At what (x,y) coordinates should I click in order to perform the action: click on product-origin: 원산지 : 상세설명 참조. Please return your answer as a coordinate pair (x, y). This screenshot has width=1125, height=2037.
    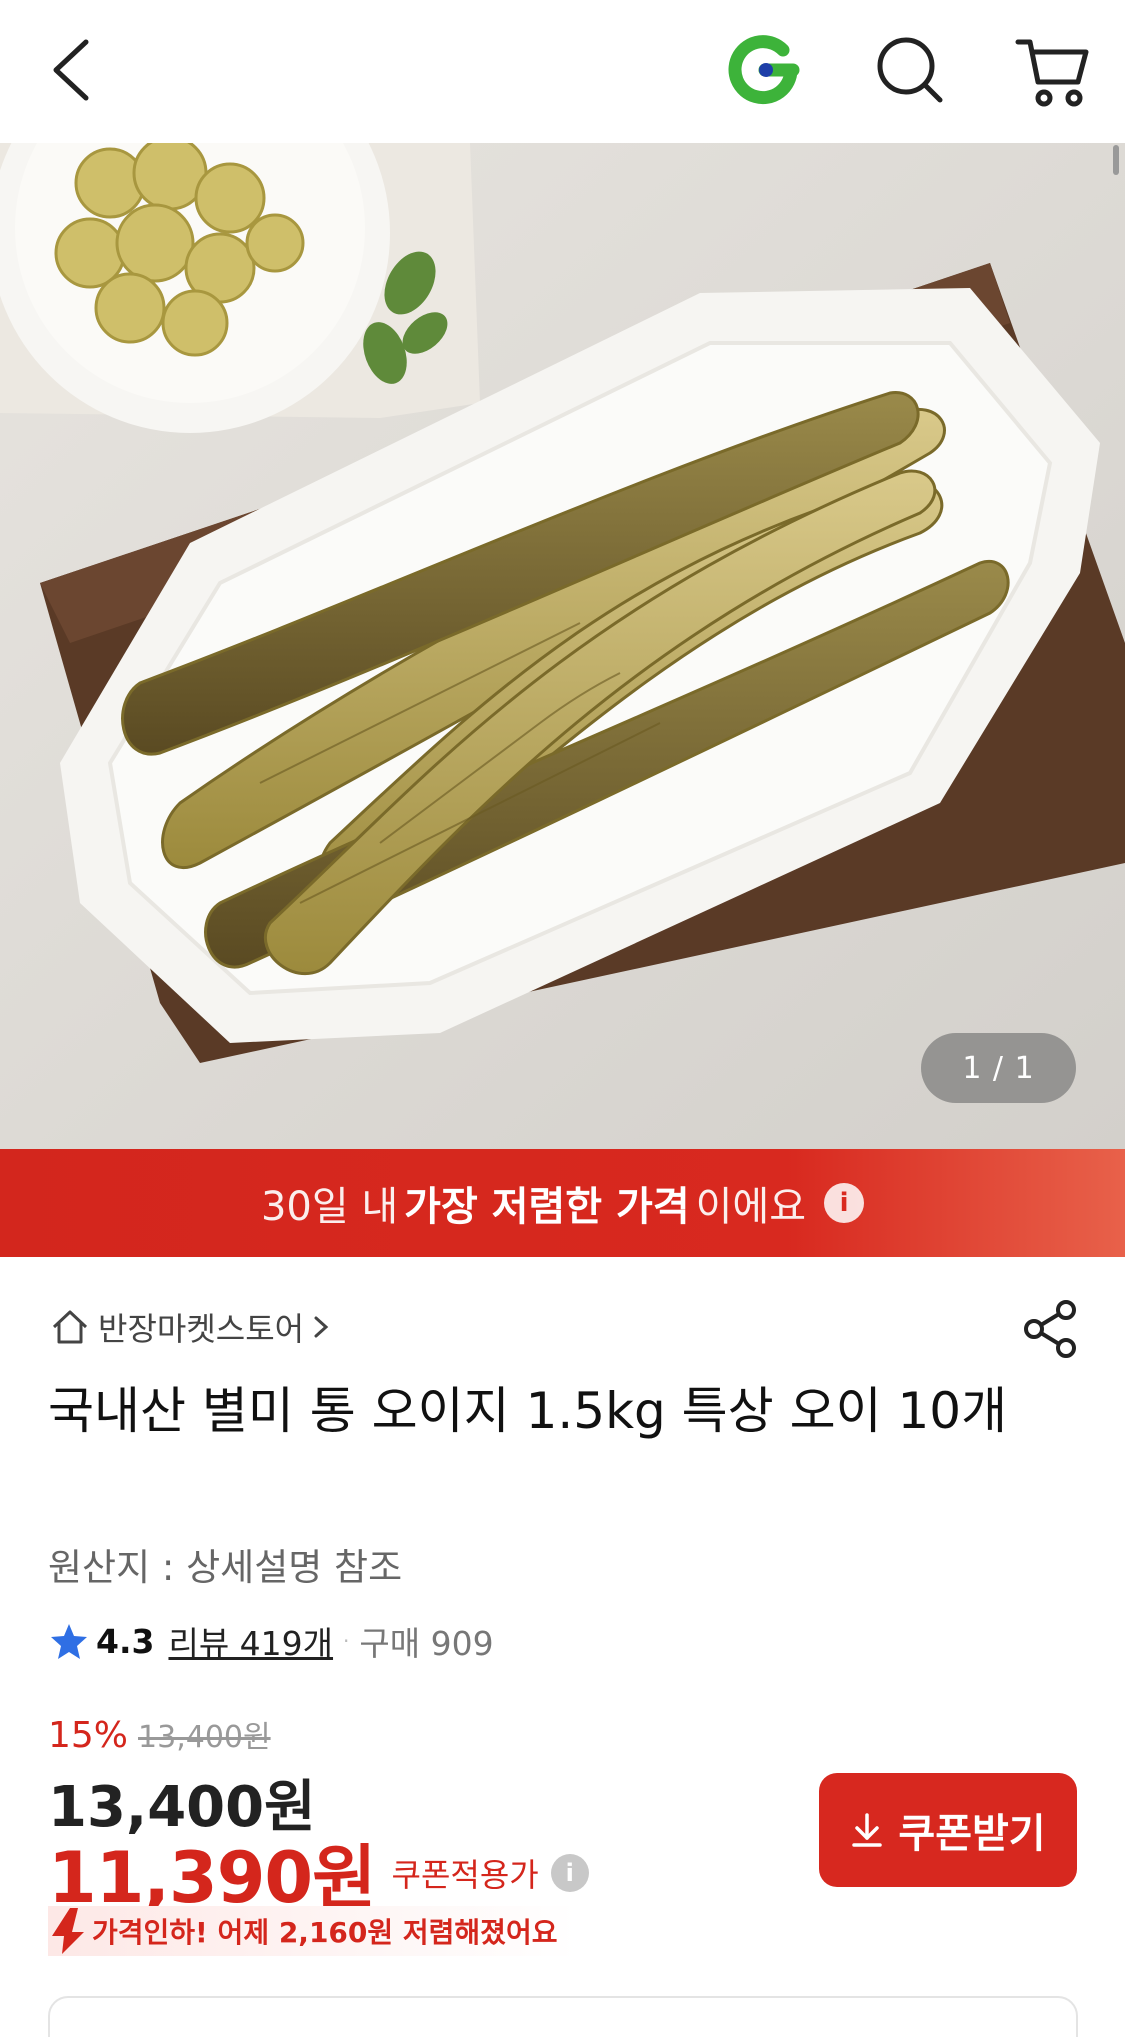
    Looking at the image, I should click on (225, 1567).